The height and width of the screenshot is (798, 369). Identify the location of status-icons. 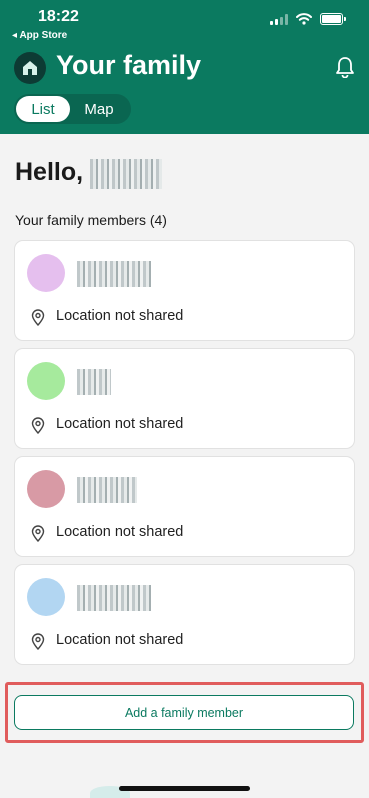
(308, 19).